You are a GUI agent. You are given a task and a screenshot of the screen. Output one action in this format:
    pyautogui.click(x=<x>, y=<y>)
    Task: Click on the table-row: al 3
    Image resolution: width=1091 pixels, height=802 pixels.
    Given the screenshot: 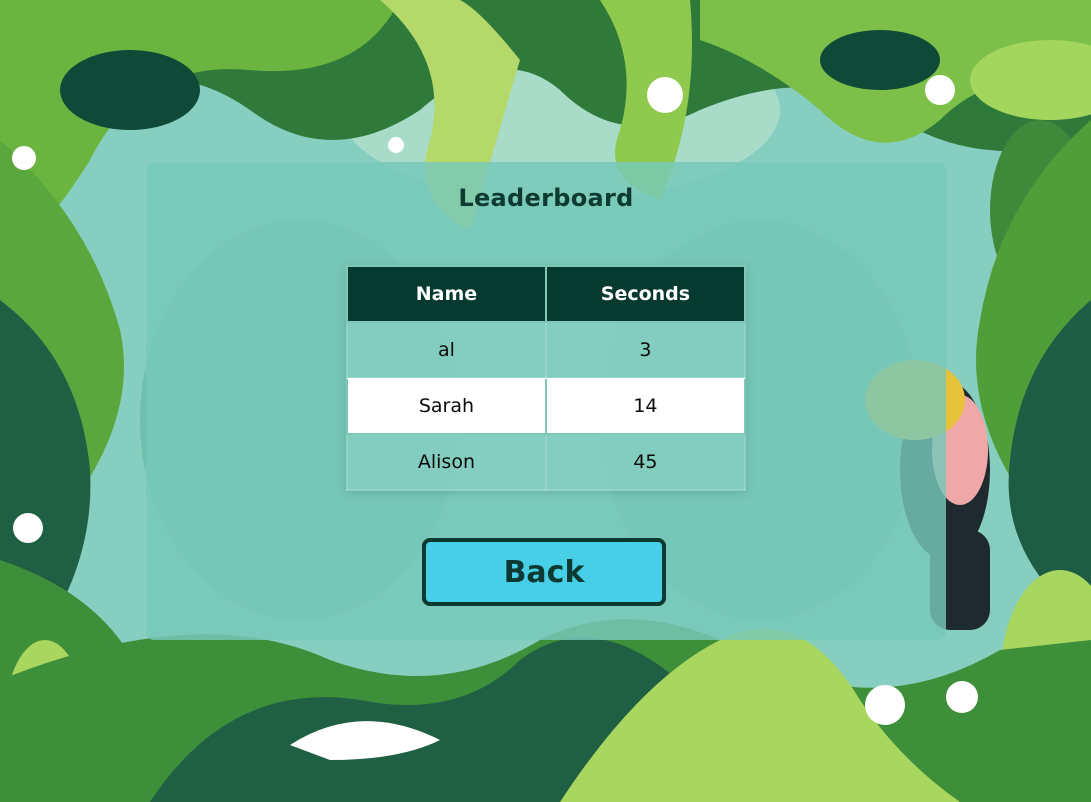 What is the action you would take?
    pyautogui.click(x=546, y=350)
    